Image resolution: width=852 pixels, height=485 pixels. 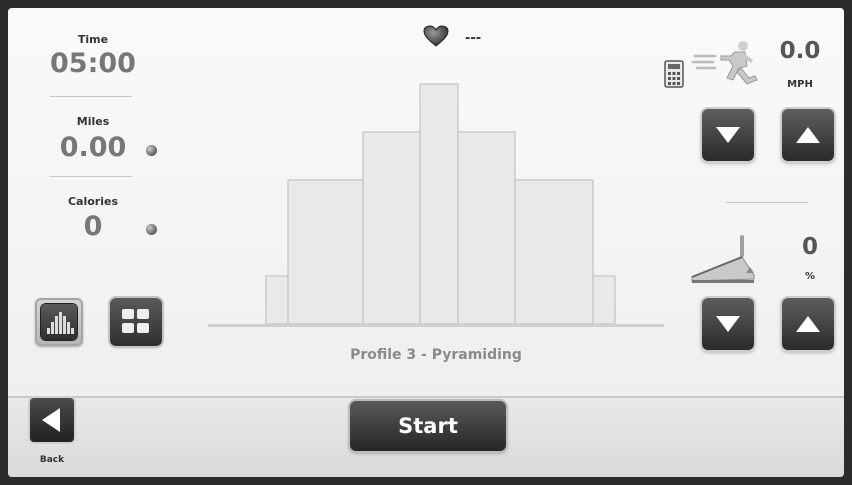 What do you see at coordinates (428, 426) in the screenshot?
I see `start-button: Start` at bounding box center [428, 426].